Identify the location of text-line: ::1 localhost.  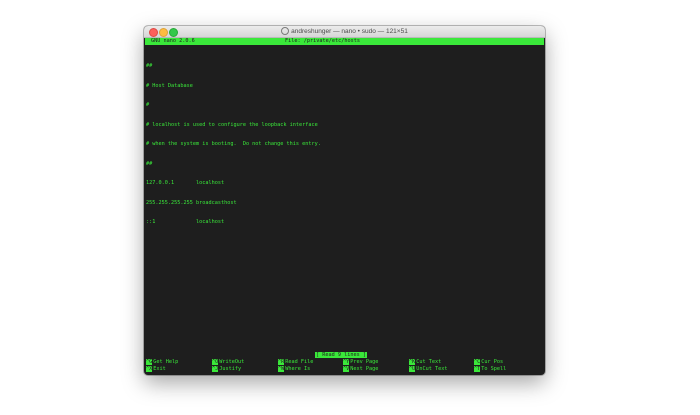
(233, 222).